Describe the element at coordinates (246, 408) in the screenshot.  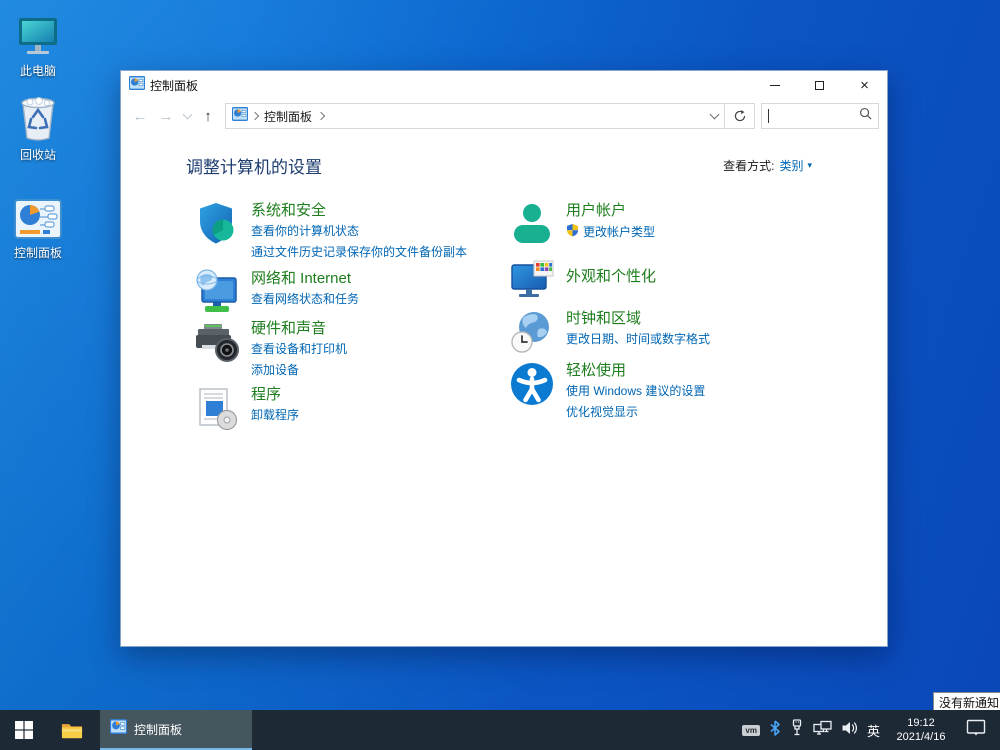
I see `category-programs: 程序 卸载程序` at that location.